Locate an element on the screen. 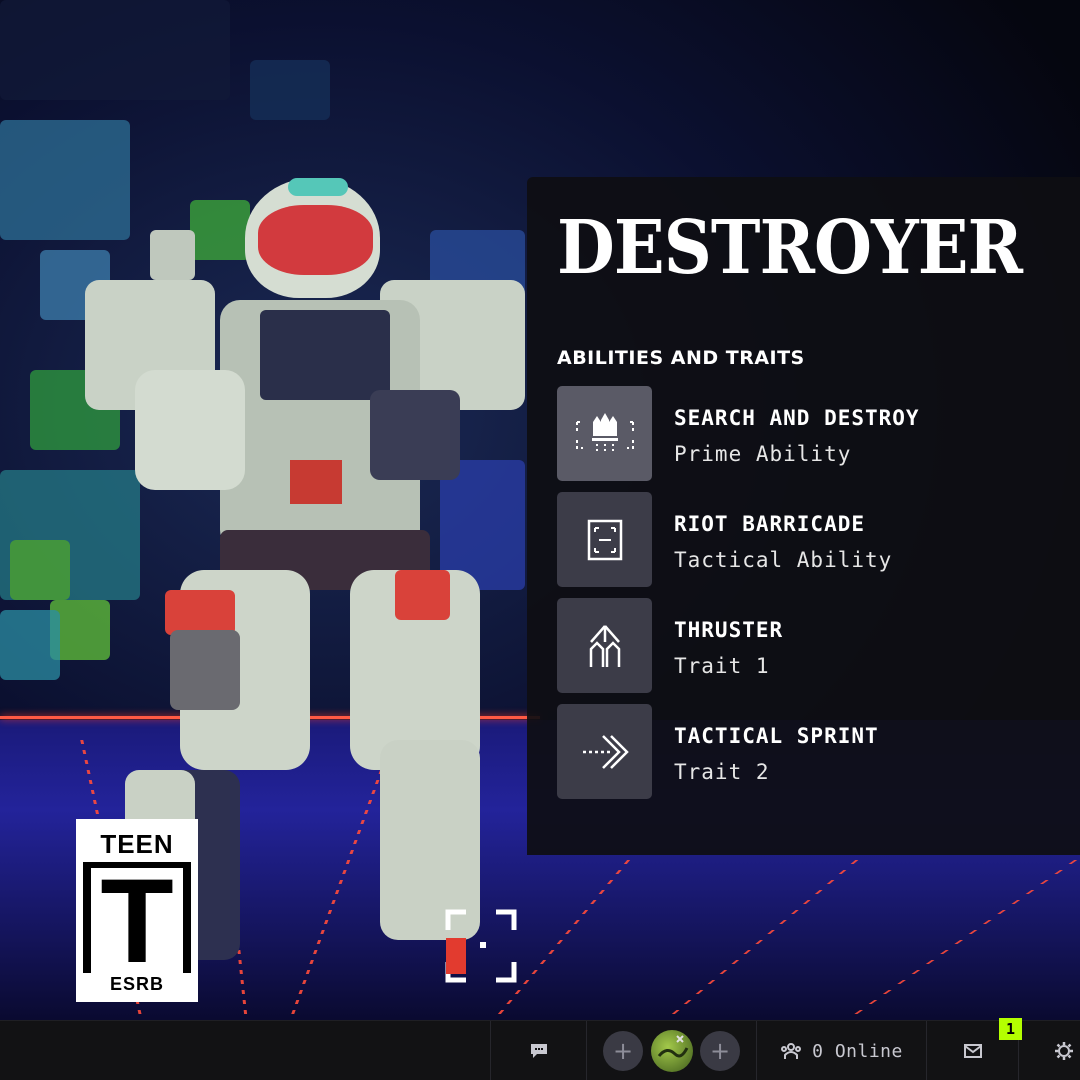 The height and width of the screenshot is (1080, 1080). character-name-title: DESTROYER is located at coordinates (790, 248).